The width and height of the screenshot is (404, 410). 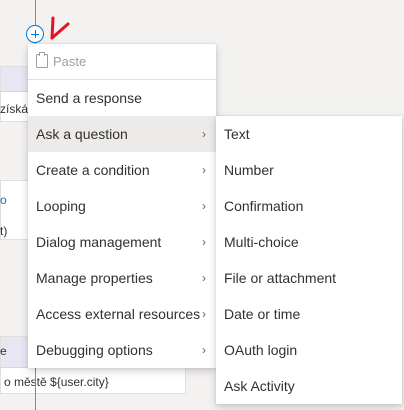 I want to click on submenu-item-ask-activity: Ask Activity, so click(x=309, y=386).